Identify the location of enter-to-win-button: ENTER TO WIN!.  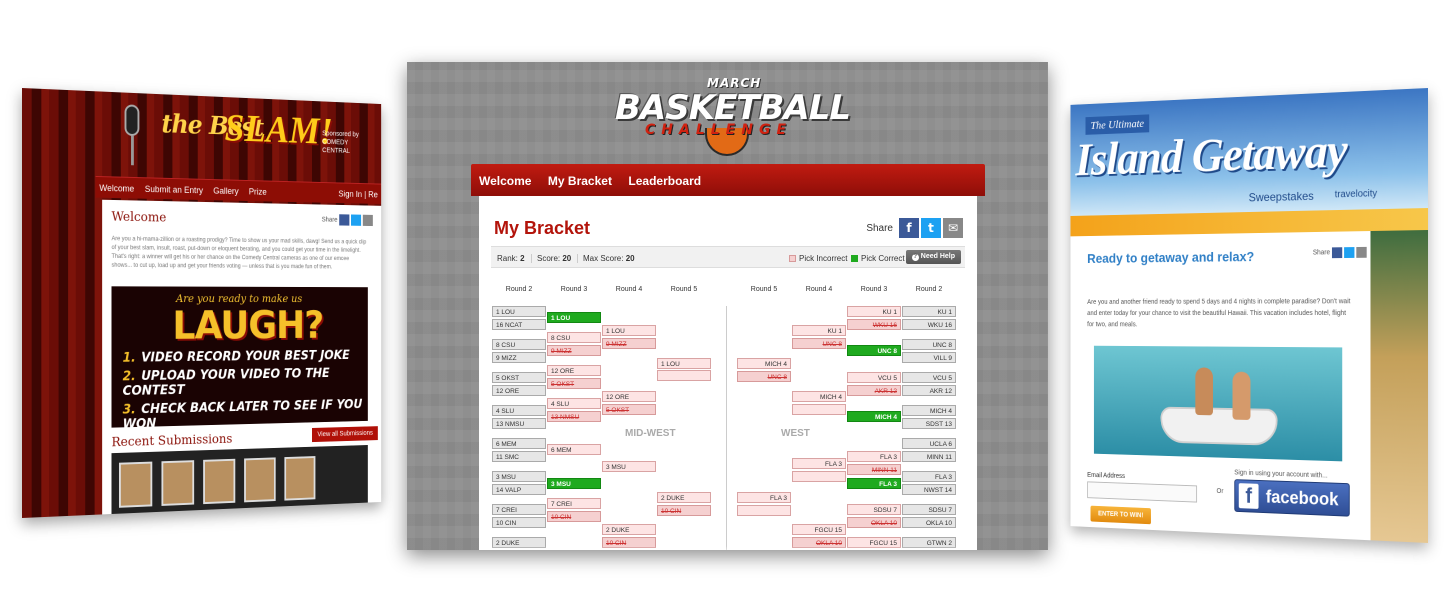
(1121, 515).